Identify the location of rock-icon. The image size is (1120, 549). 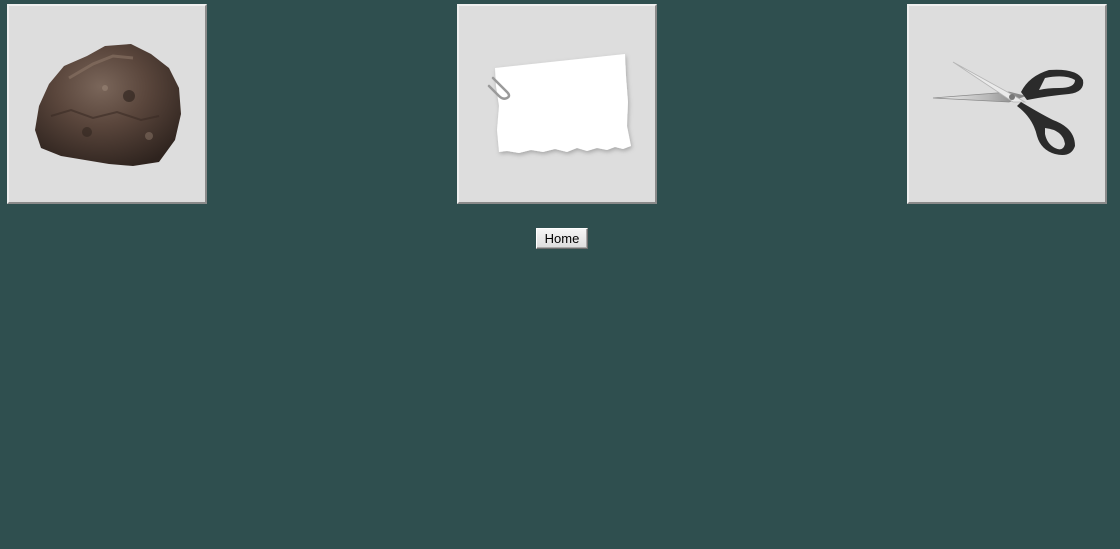
(108, 105).